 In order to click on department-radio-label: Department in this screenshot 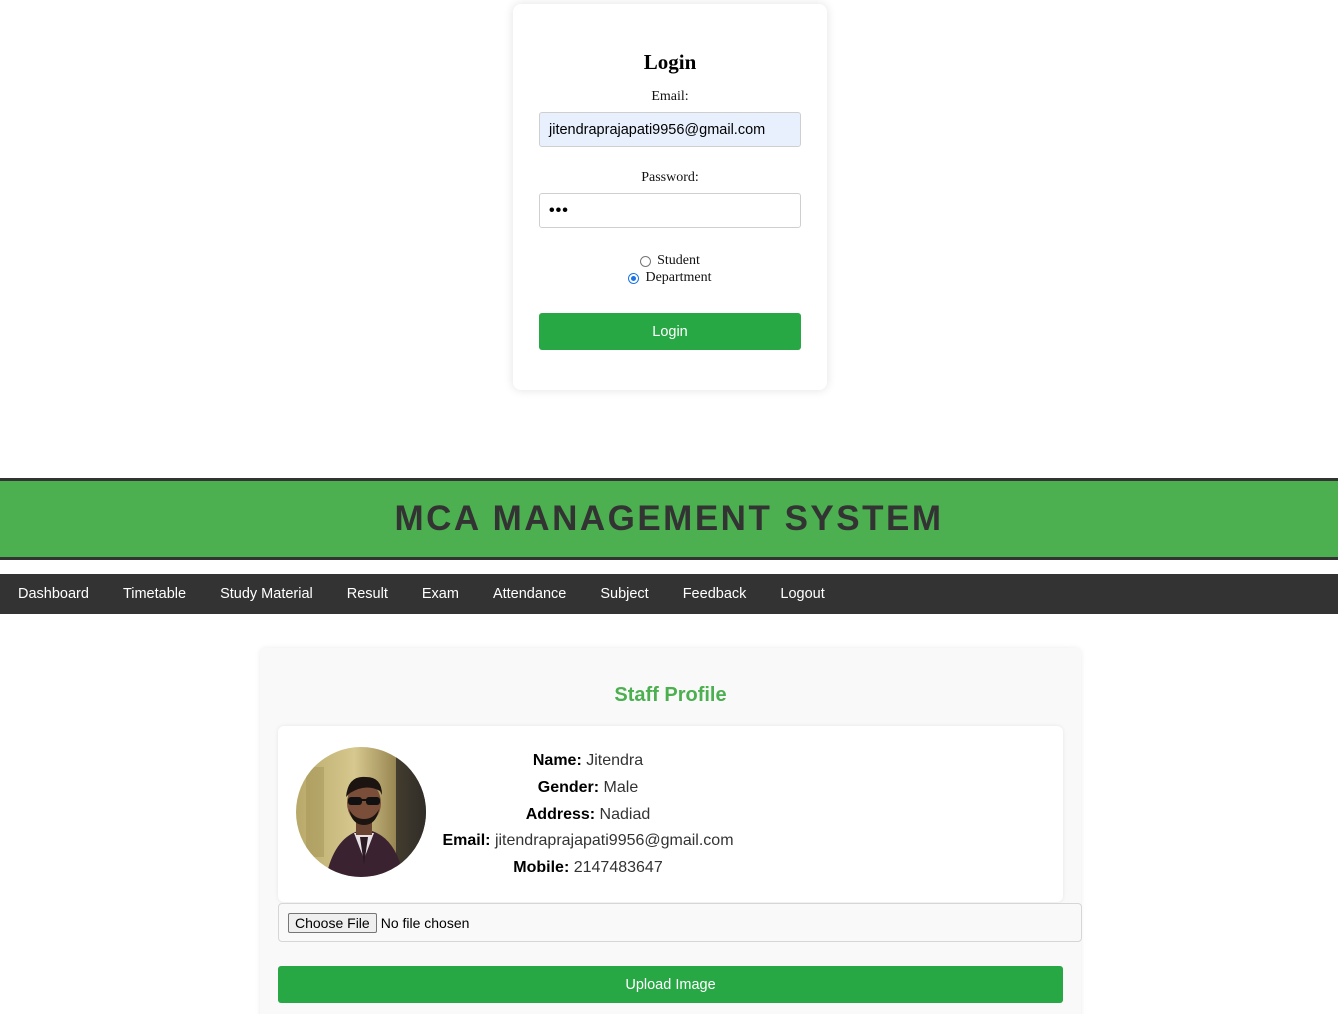, I will do `click(678, 277)`.